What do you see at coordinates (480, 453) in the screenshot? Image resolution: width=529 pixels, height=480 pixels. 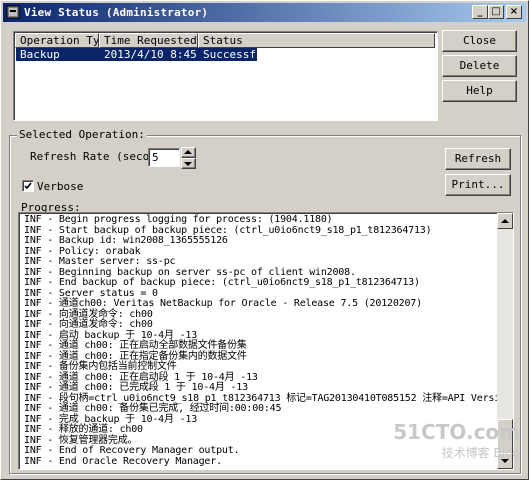 I see `watermark-tagline: 技术博客 Blog` at bounding box center [480, 453].